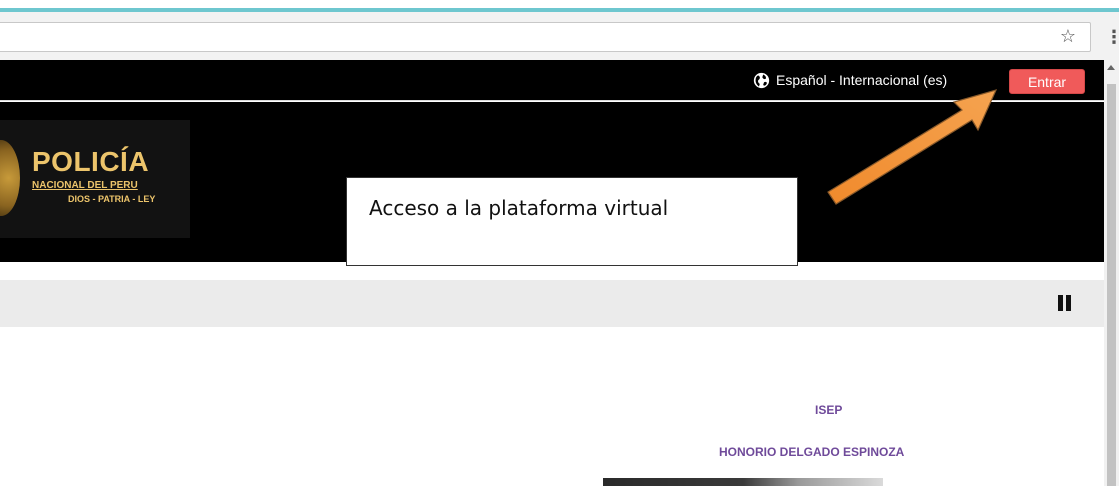 The height and width of the screenshot is (486, 1119). I want to click on browser-menu-icon: ⋮, so click(1112, 38).